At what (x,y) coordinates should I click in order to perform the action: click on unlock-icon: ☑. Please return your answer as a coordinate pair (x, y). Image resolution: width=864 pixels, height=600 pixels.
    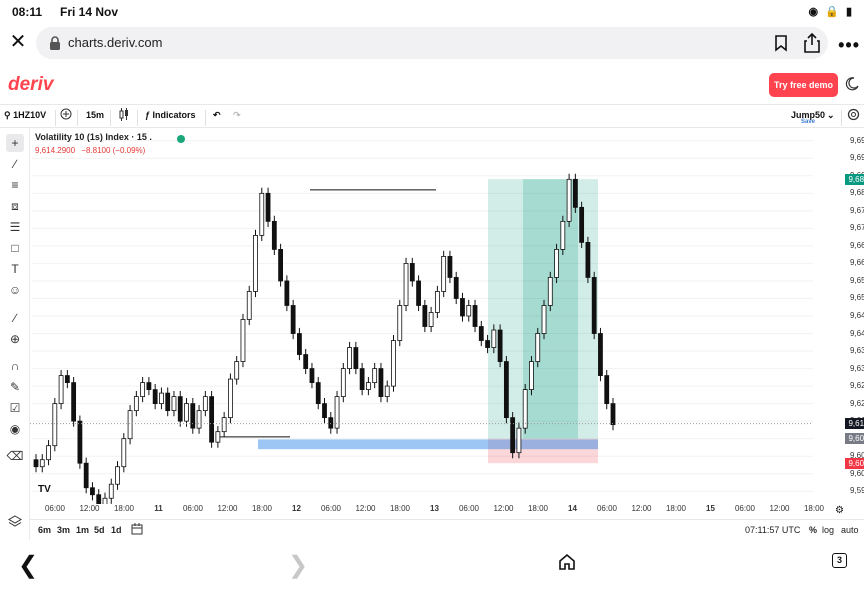
    Looking at the image, I should click on (15, 408).